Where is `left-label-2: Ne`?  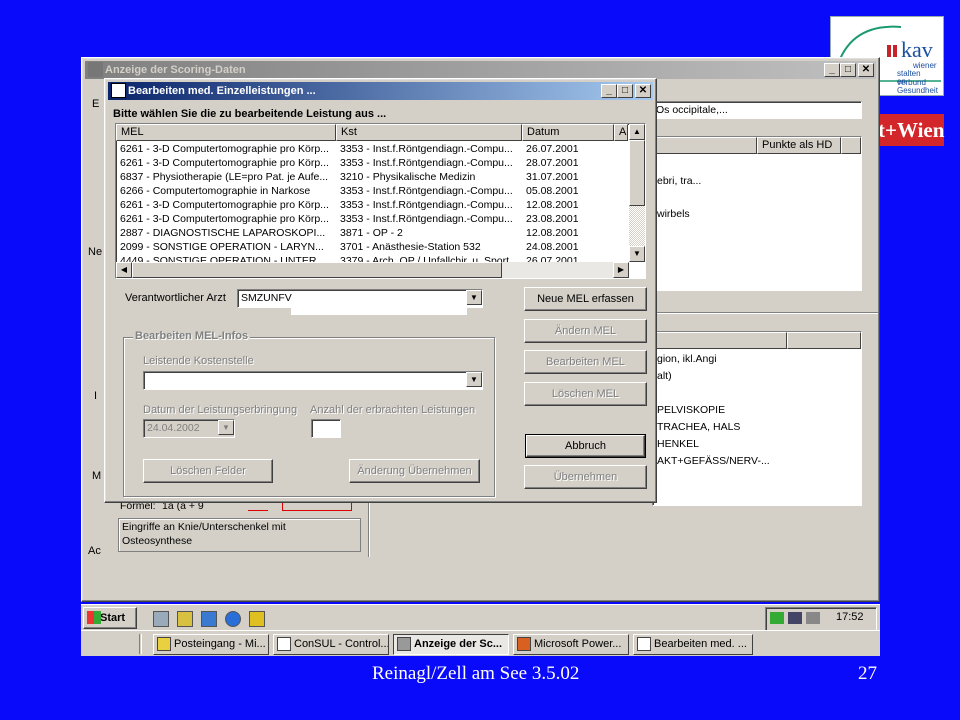 left-label-2: Ne is located at coordinates (95, 252).